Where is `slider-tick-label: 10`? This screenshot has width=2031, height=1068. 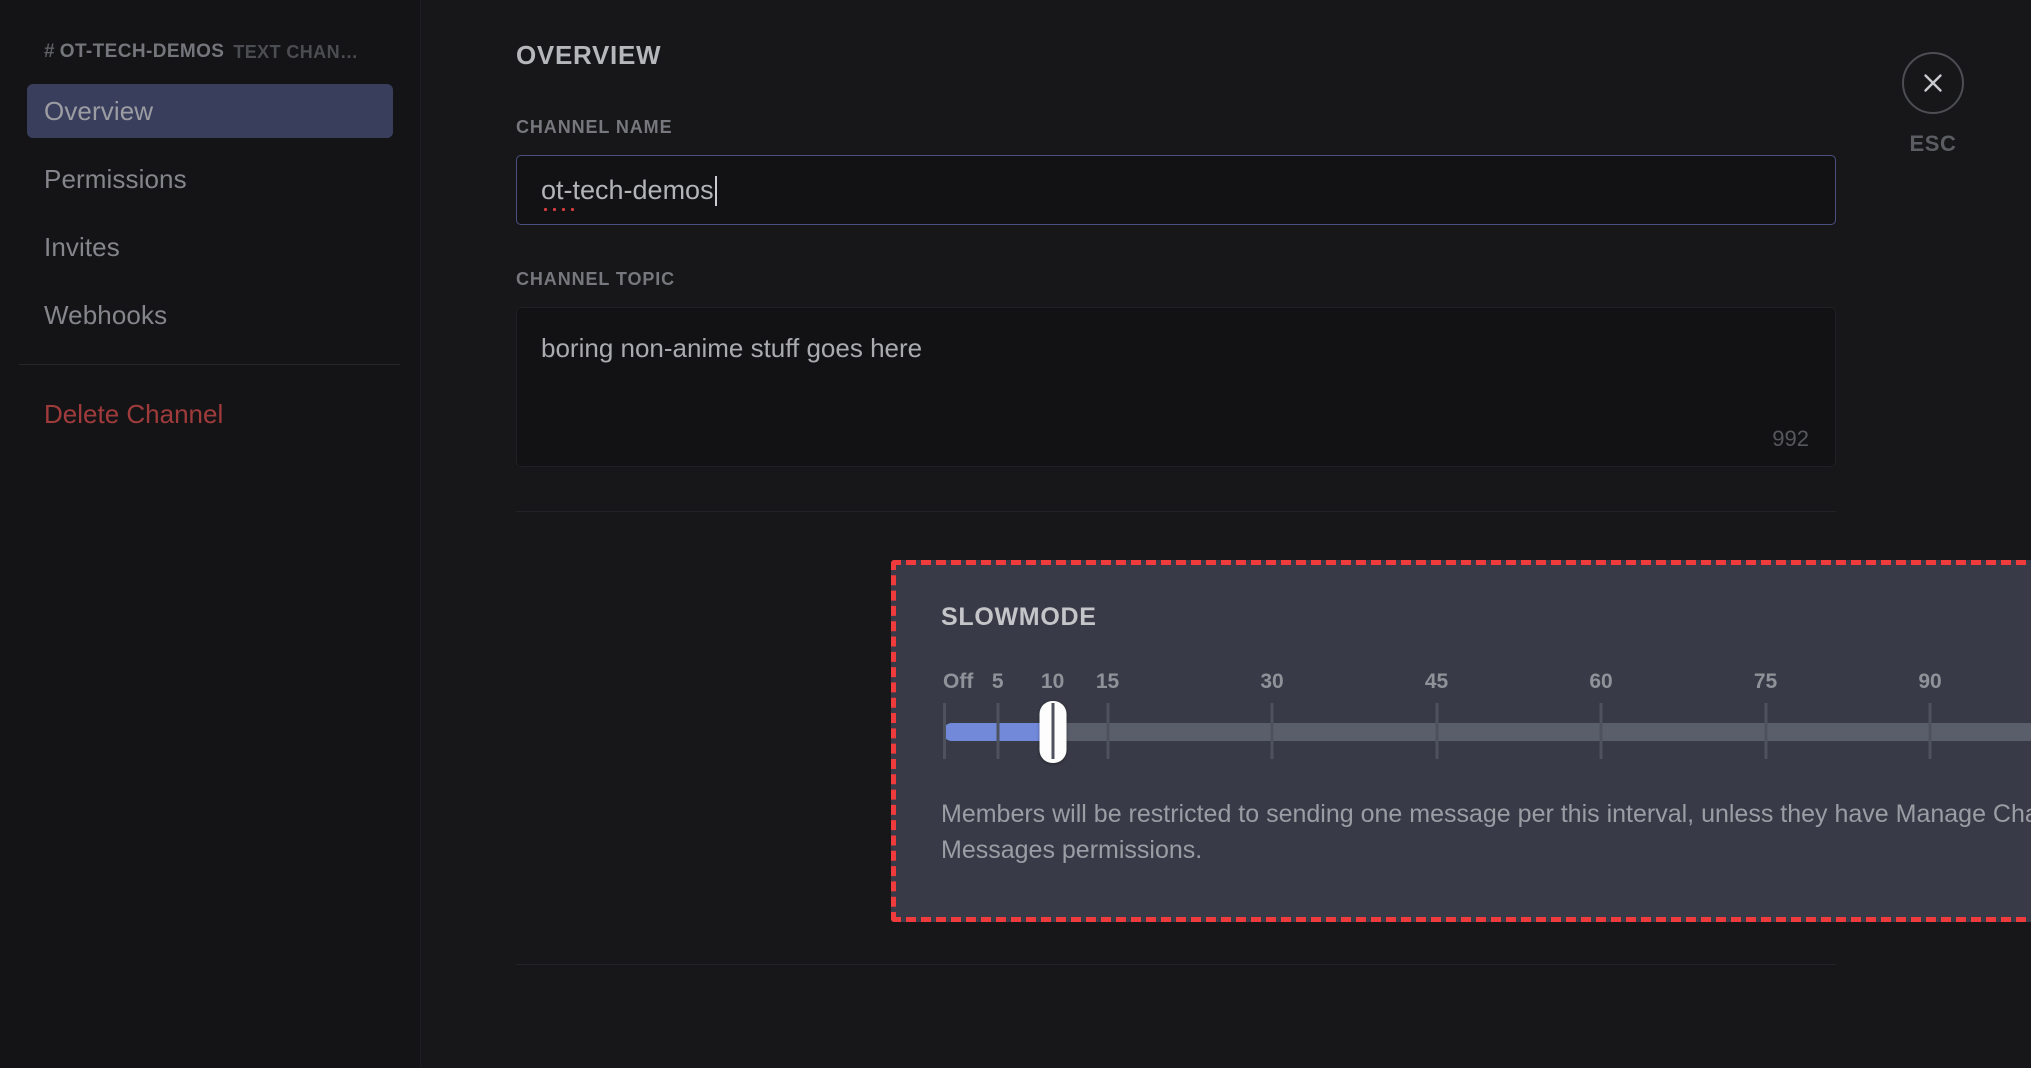 slider-tick-label: 10 is located at coordinates (1052, 681).